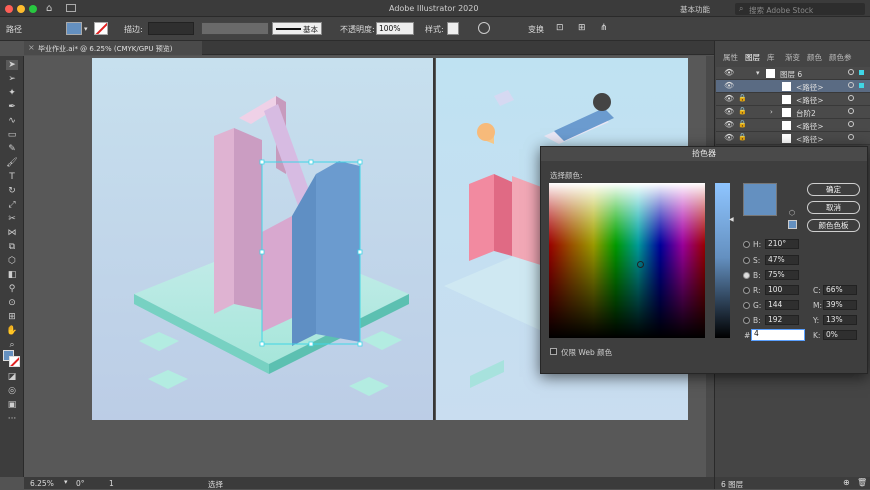 Image resolution: width=870 pixels, height=490 pixels. What do you see at coordinates (640, 264) in the screenshot?
I see `color-selector-marker` at bounding box center [640, 264].